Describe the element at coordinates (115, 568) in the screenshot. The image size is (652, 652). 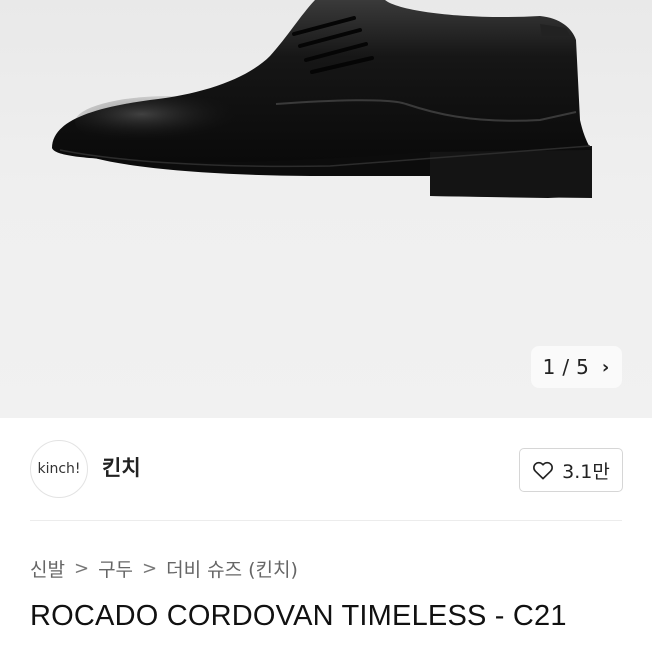
I see `breadcrumb-item-dress-shoes: 구두` at that location.